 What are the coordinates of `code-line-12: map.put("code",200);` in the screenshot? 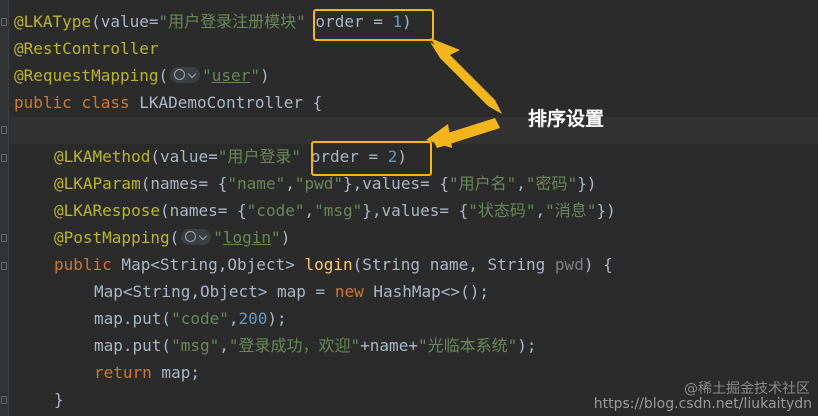 It's located at (190, 318).